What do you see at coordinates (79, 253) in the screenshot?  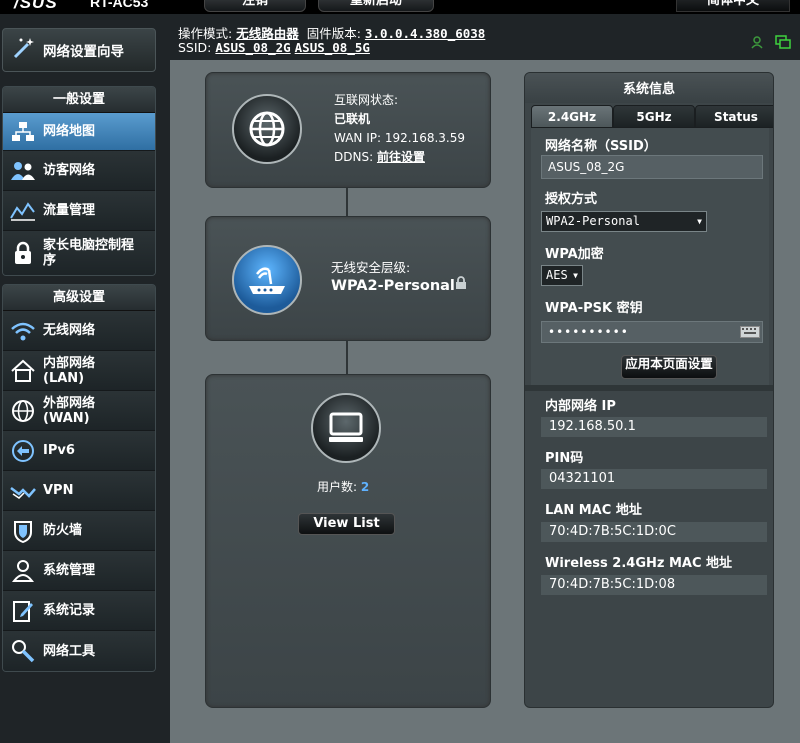 I see `sidebar-item-parental-control: 家长电脑控制程序` at bounding box center [79, 253].